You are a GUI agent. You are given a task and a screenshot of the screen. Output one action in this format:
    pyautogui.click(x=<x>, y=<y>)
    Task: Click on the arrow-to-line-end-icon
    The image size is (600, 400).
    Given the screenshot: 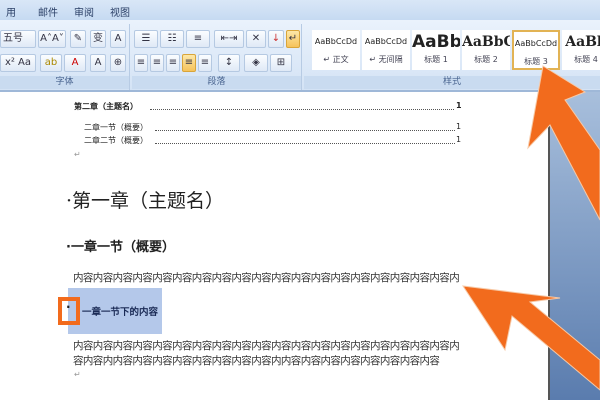 What is the action you would take?
    pyautogui.click(x=530, y=338)
    